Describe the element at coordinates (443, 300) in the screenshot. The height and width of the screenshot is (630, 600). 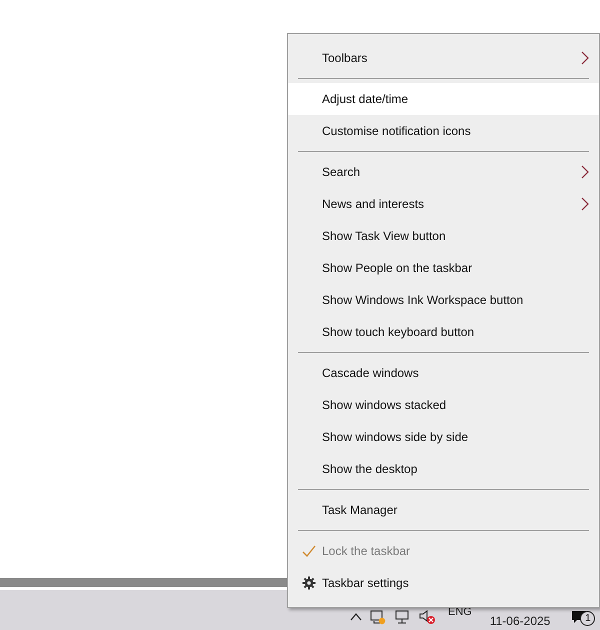
I see `menu-item: Show Windows Ink Workspace button` at that location.